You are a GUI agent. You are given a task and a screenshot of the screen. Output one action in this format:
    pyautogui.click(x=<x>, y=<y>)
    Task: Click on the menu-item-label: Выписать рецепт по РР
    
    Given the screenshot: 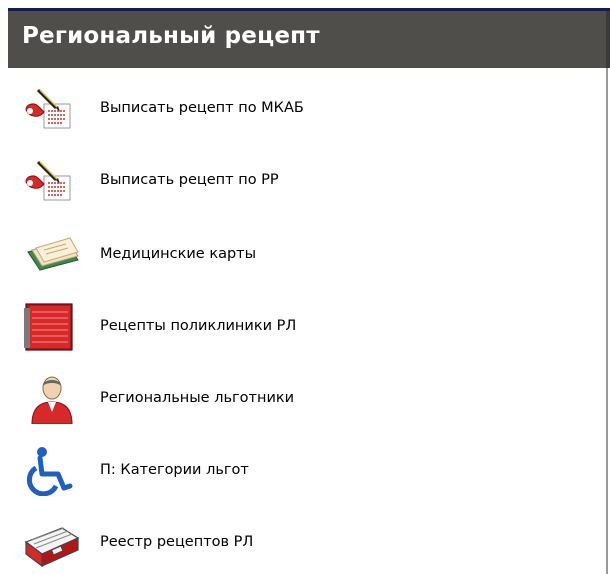 What is the action you would take?
    pyautogui.click(x=189, y=180)
    